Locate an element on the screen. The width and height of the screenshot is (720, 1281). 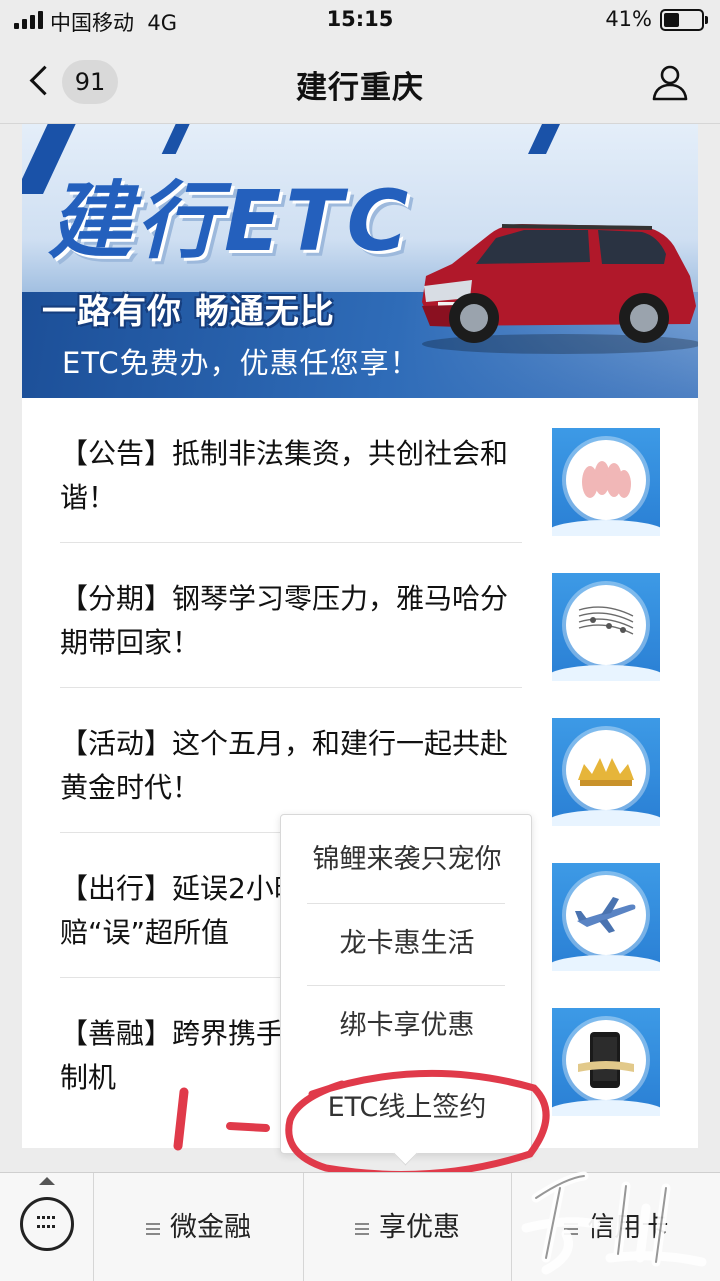
red-suv-car-image is located at coordinates (560, 289).